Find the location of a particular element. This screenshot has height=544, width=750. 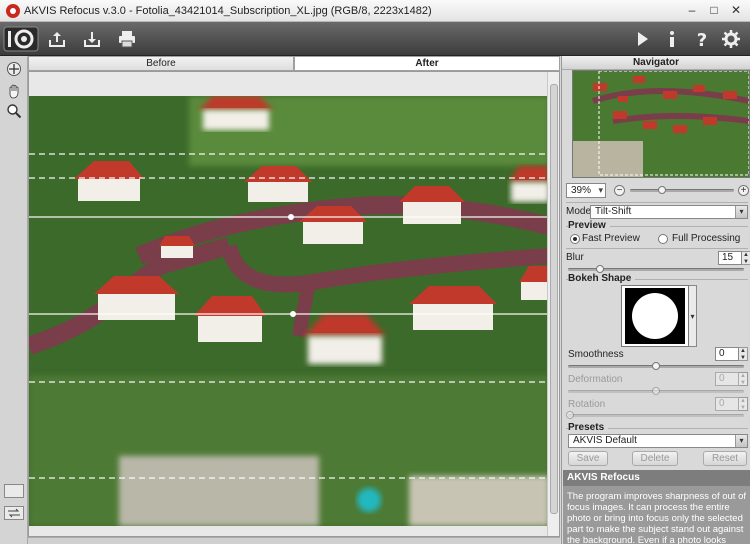

print-icon is located at coordinates (127, 39).